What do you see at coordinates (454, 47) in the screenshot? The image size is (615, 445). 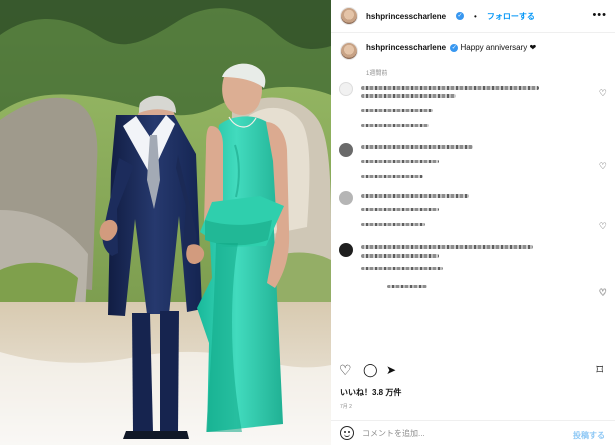 I see `caption-verified-icon: ✓` at bounding box center [454, 47].